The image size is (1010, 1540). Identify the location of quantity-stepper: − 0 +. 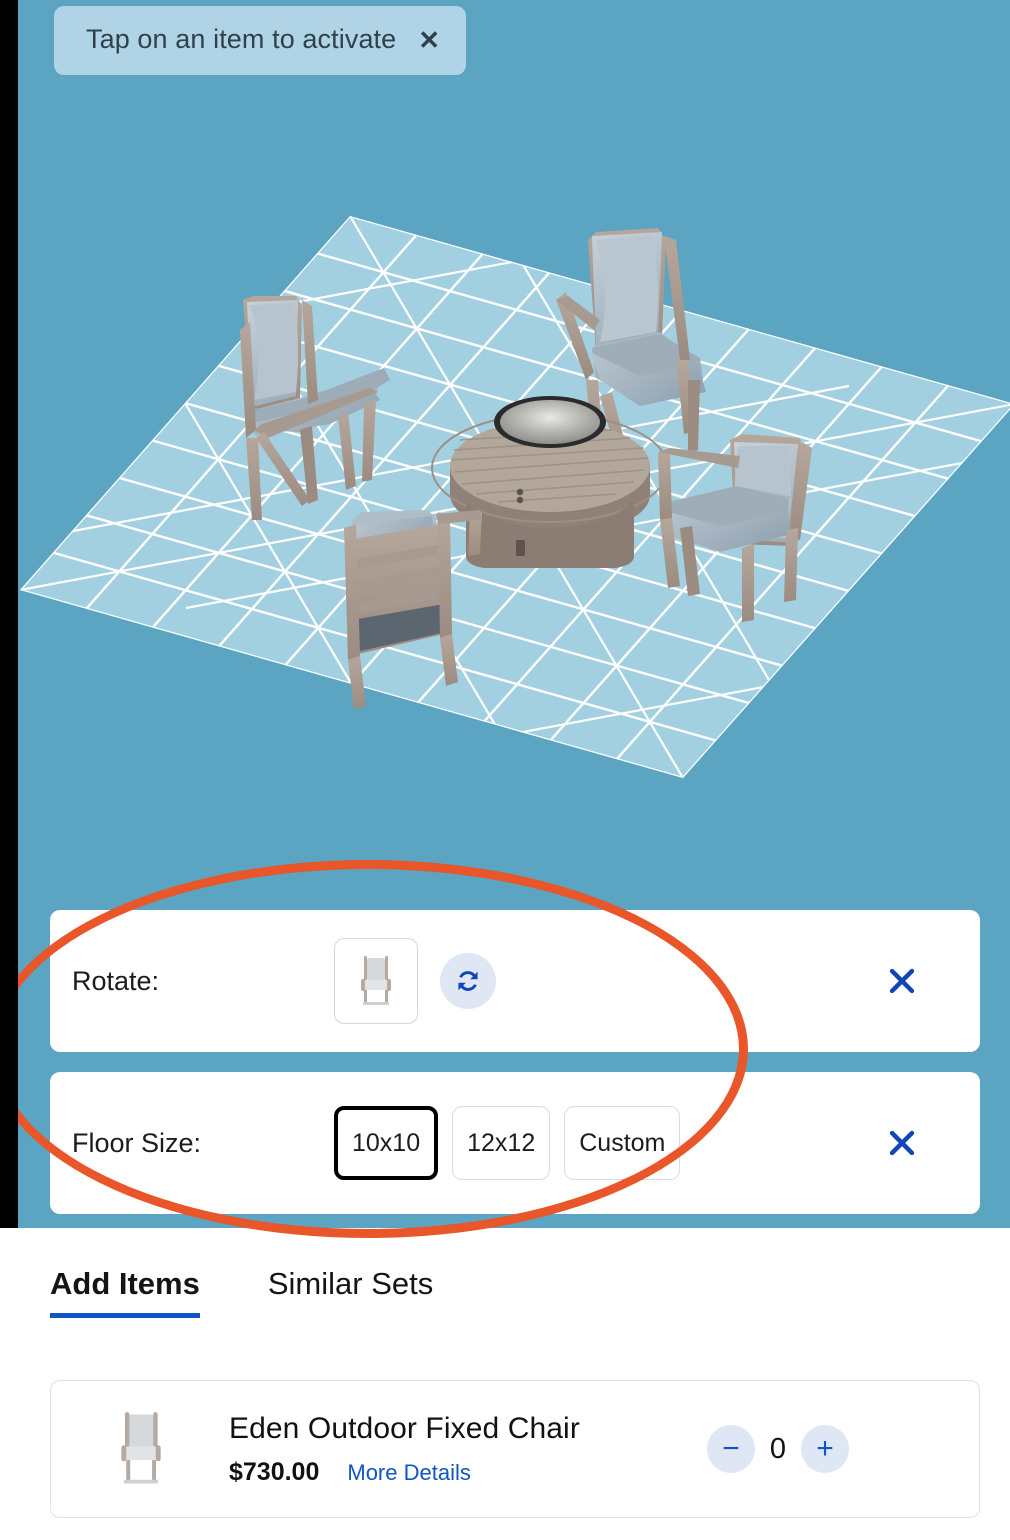
(778, 1449).